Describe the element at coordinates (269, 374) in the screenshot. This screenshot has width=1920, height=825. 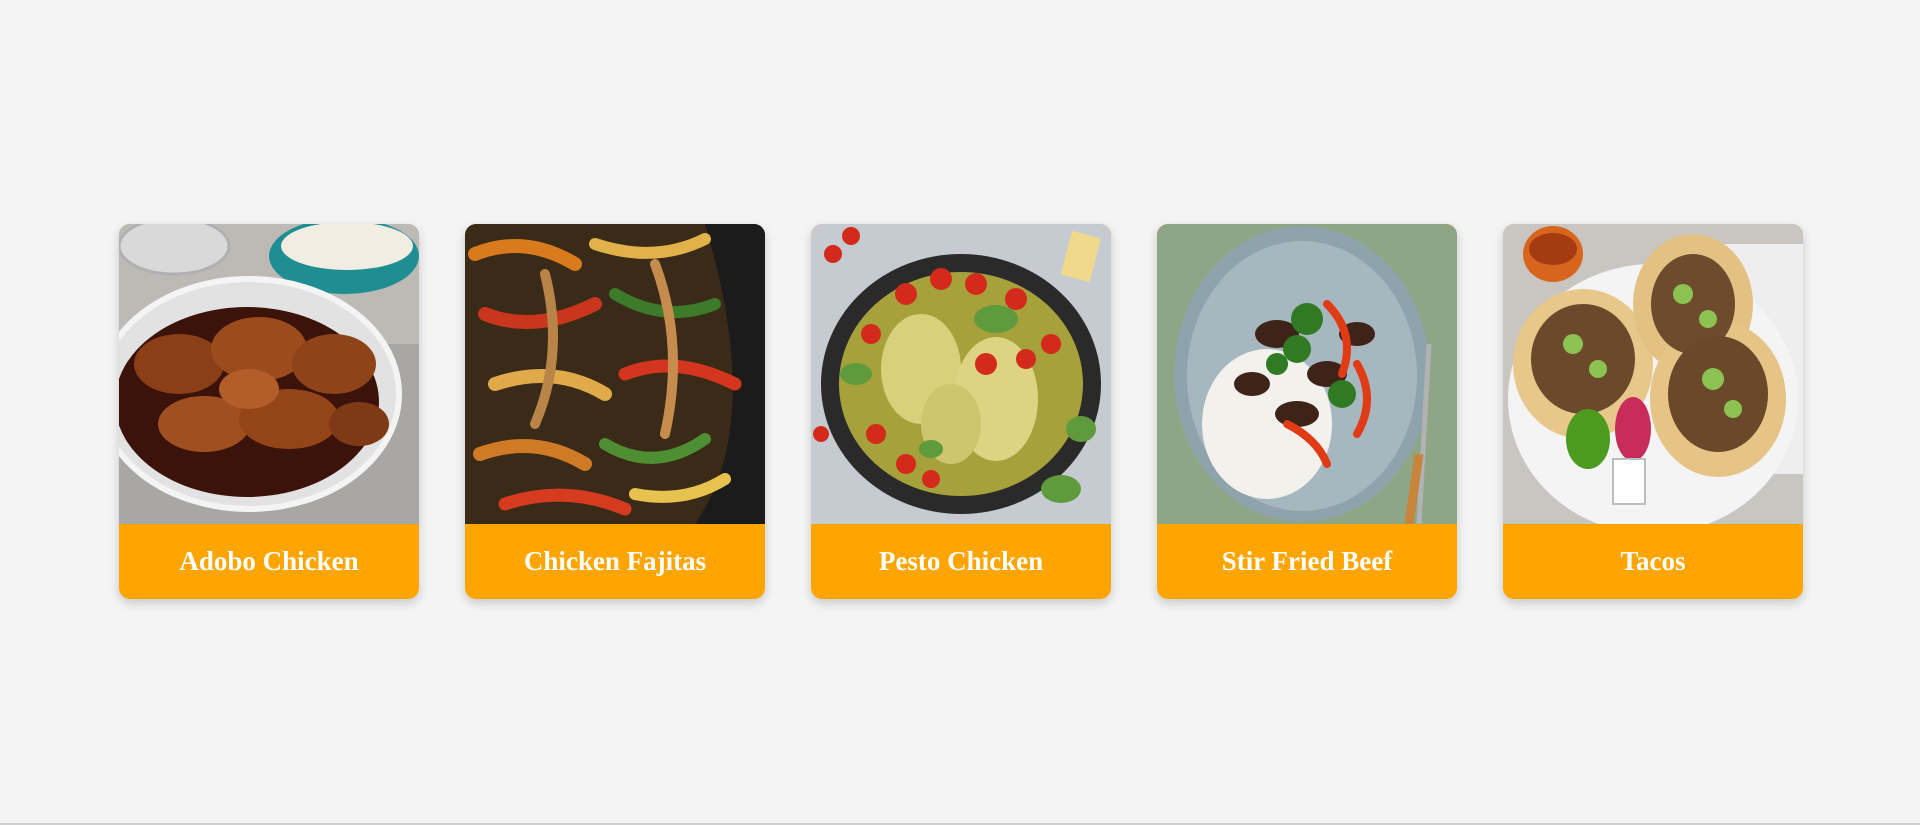
I see `adobo-chicken-image` at that location.